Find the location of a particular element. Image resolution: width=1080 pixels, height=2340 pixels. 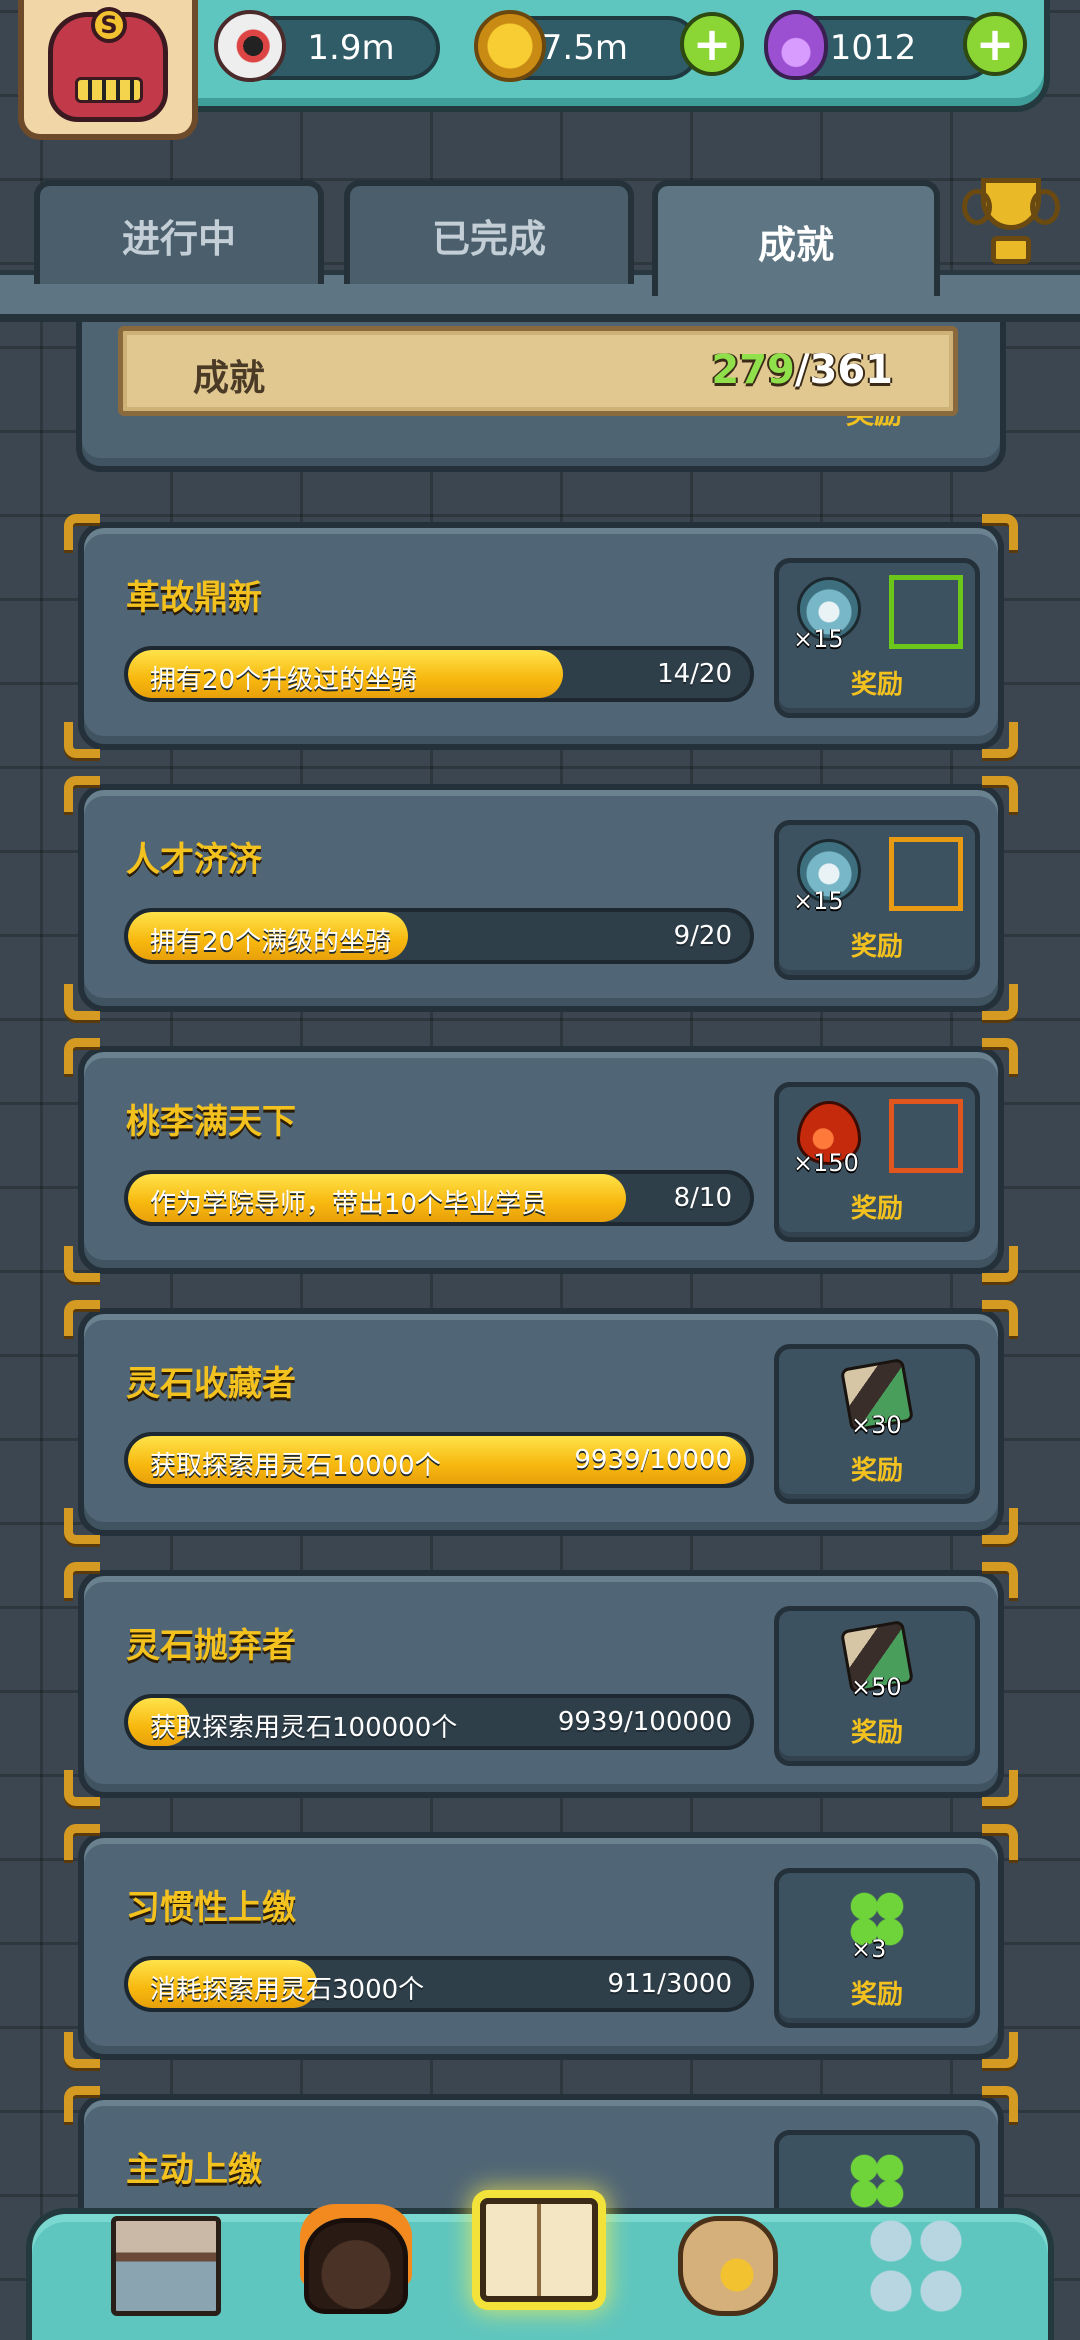

achievement-card: 革故鼎新 拥有20个升级过的坐骑 14/20 ×15 奖励 is located at coordinates (541, 636).